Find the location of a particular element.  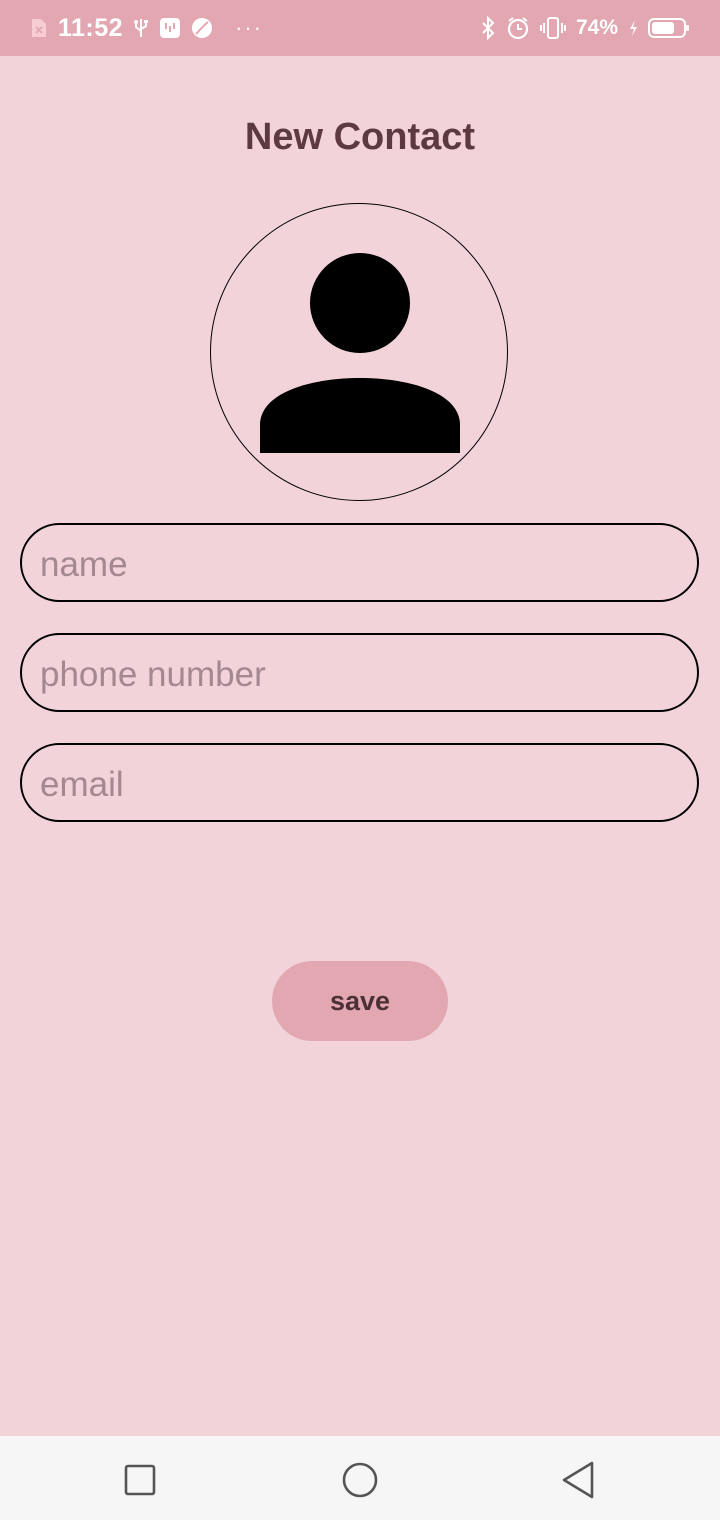

recents-button is located at coordinates (140, 1480).